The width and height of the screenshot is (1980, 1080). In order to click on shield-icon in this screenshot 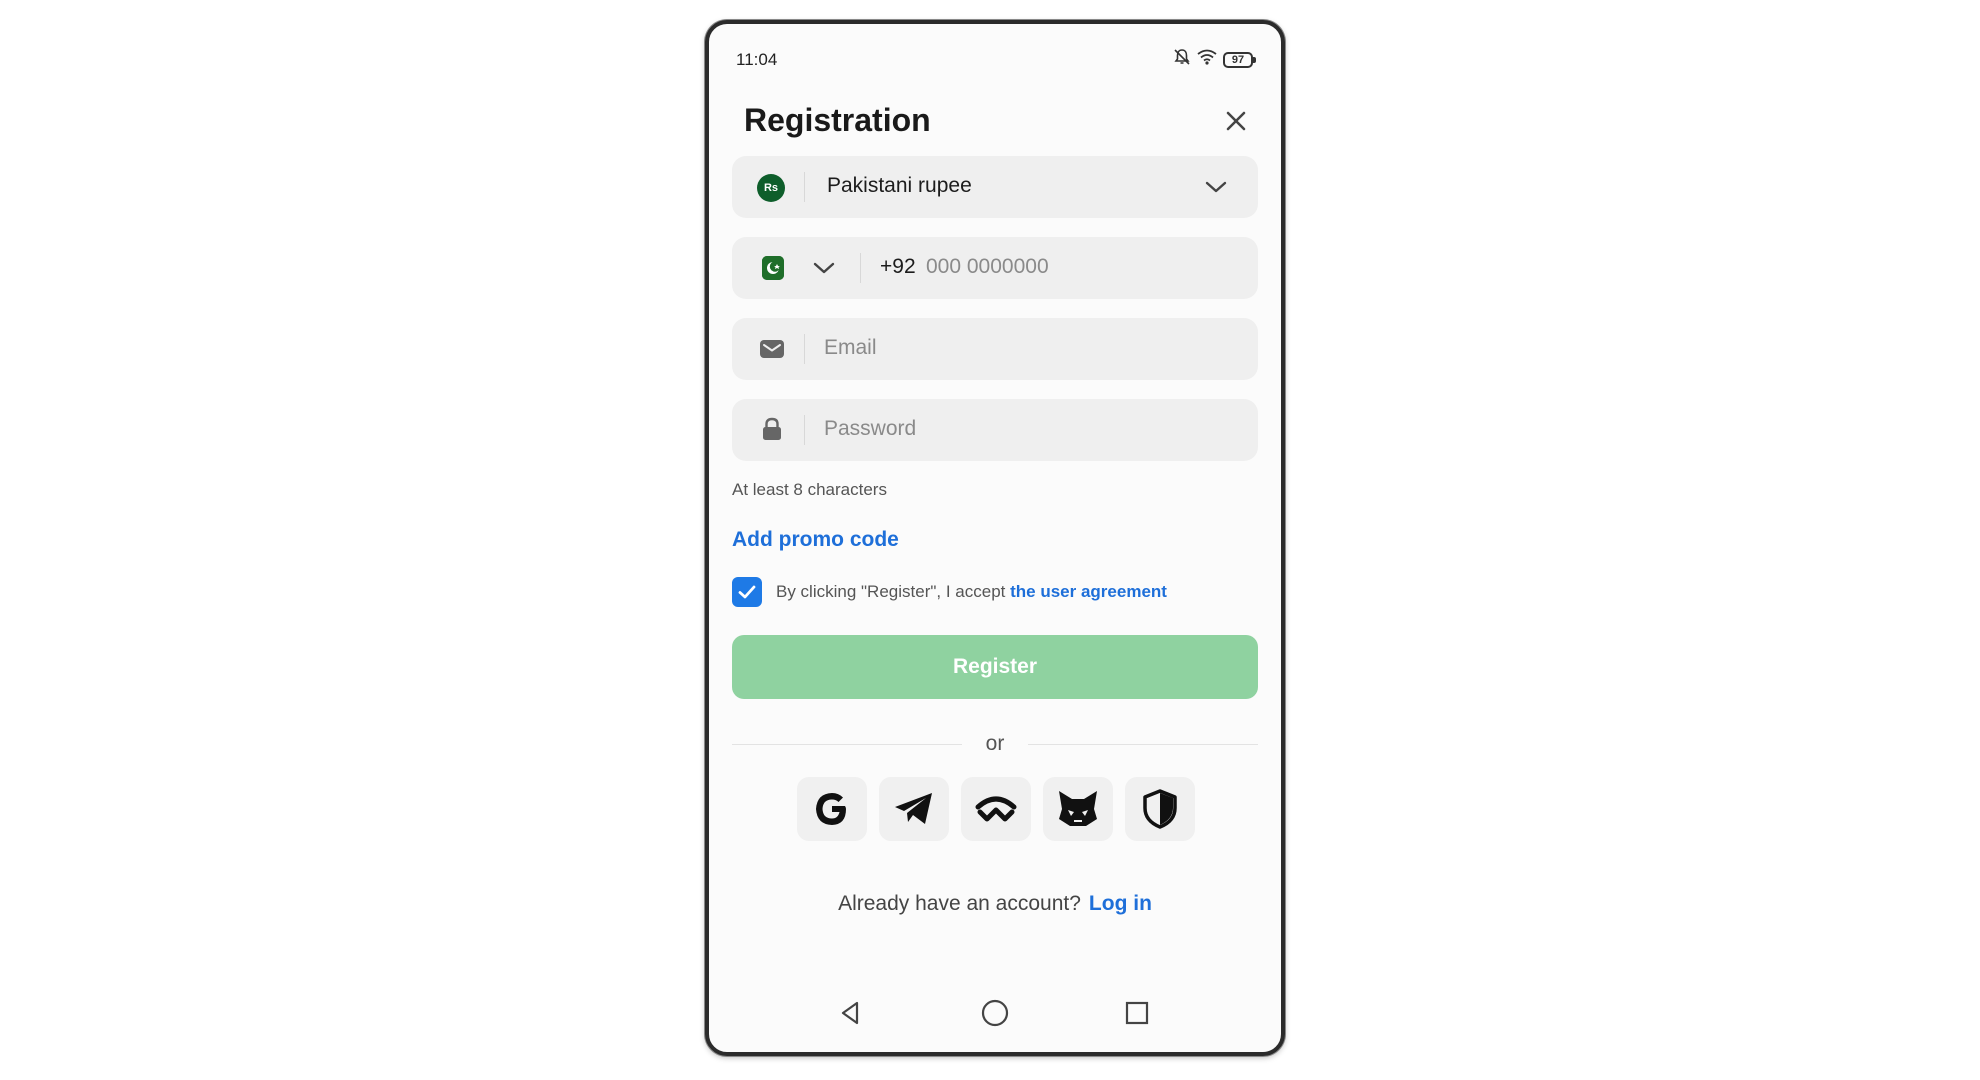, I will do `click(1160, 809)`.